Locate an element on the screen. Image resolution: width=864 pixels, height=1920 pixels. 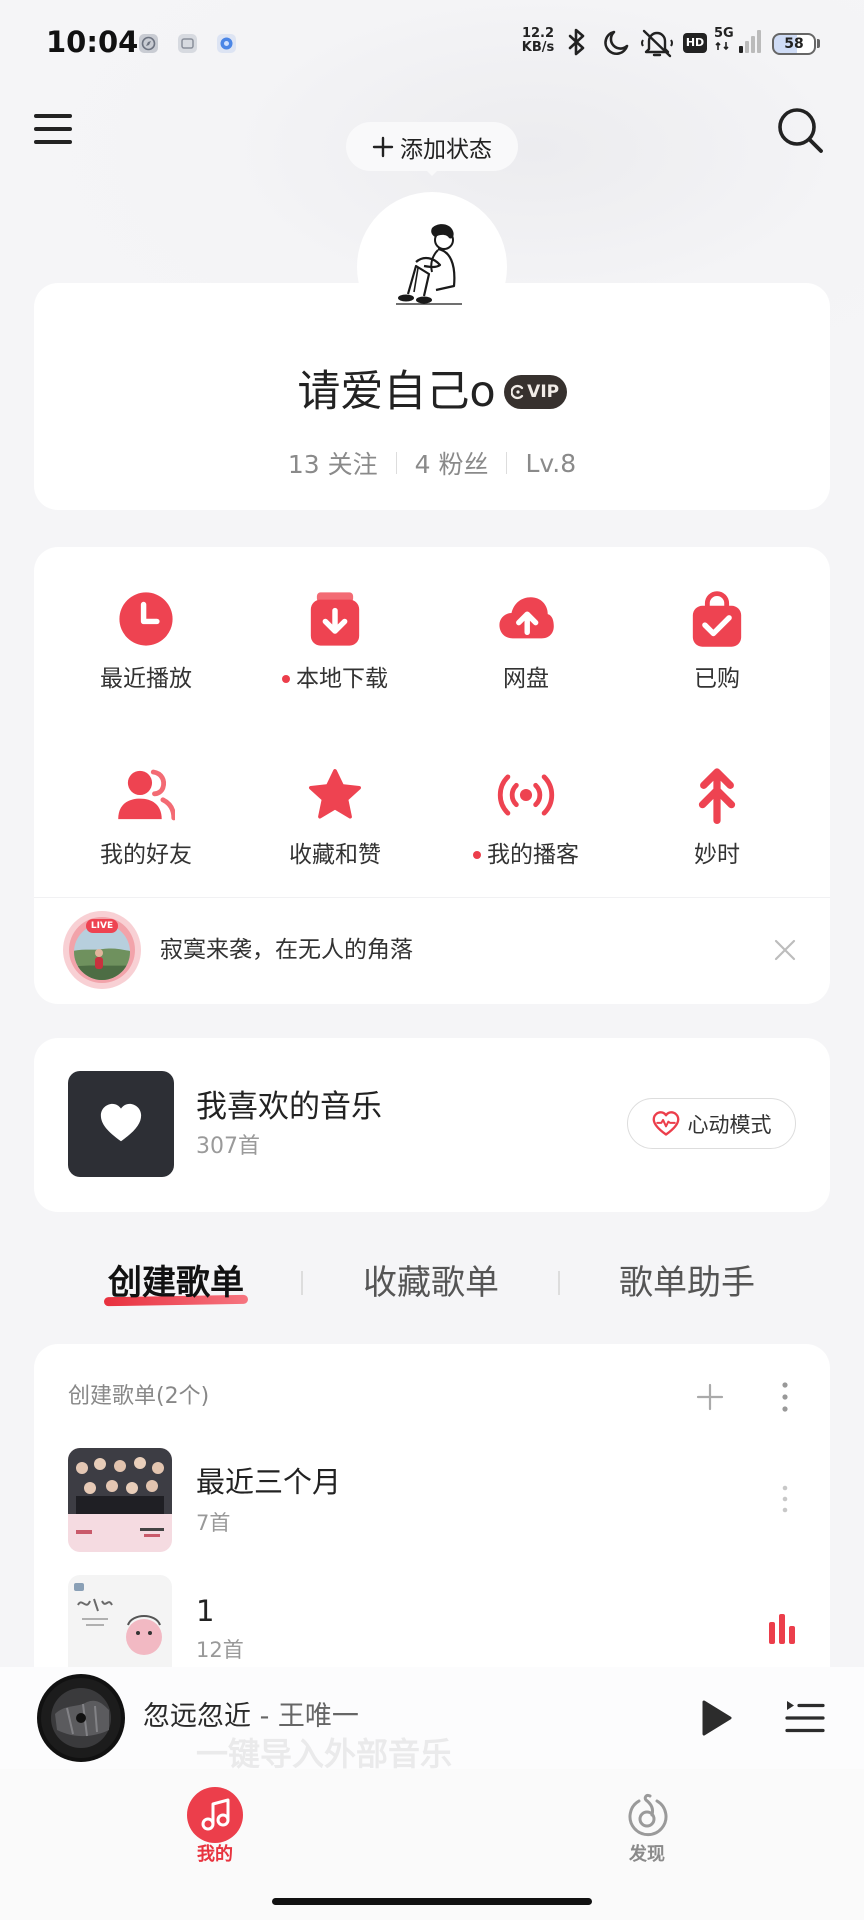
menu-icon is located at coordinates (53, 116).